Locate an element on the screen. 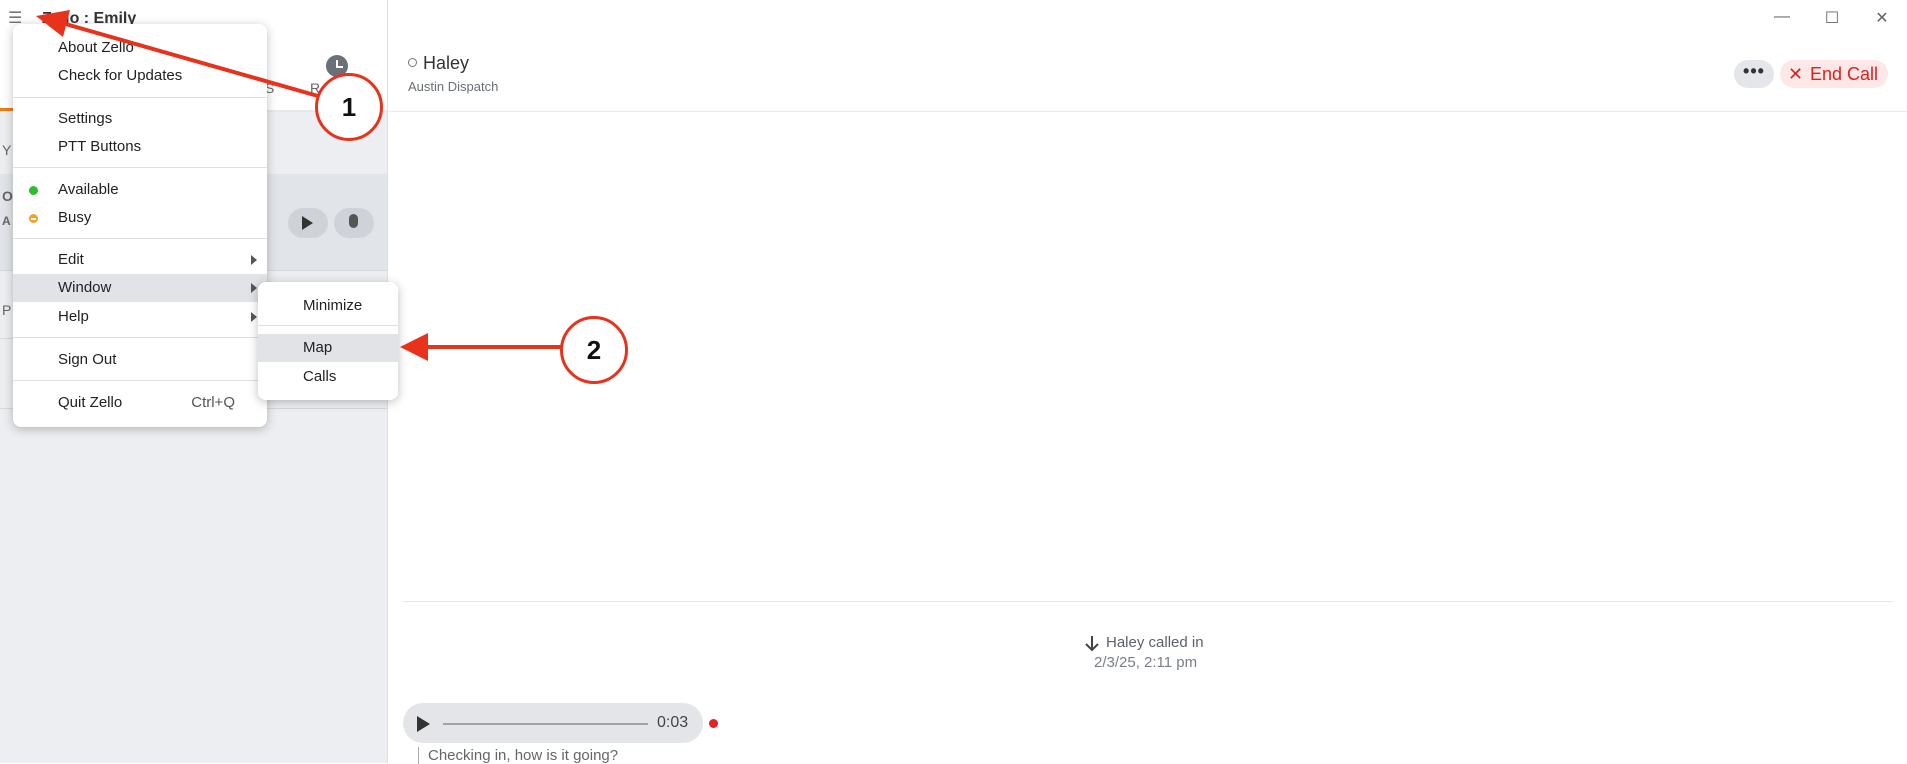  playback-track is located at coordinates (545, 724).